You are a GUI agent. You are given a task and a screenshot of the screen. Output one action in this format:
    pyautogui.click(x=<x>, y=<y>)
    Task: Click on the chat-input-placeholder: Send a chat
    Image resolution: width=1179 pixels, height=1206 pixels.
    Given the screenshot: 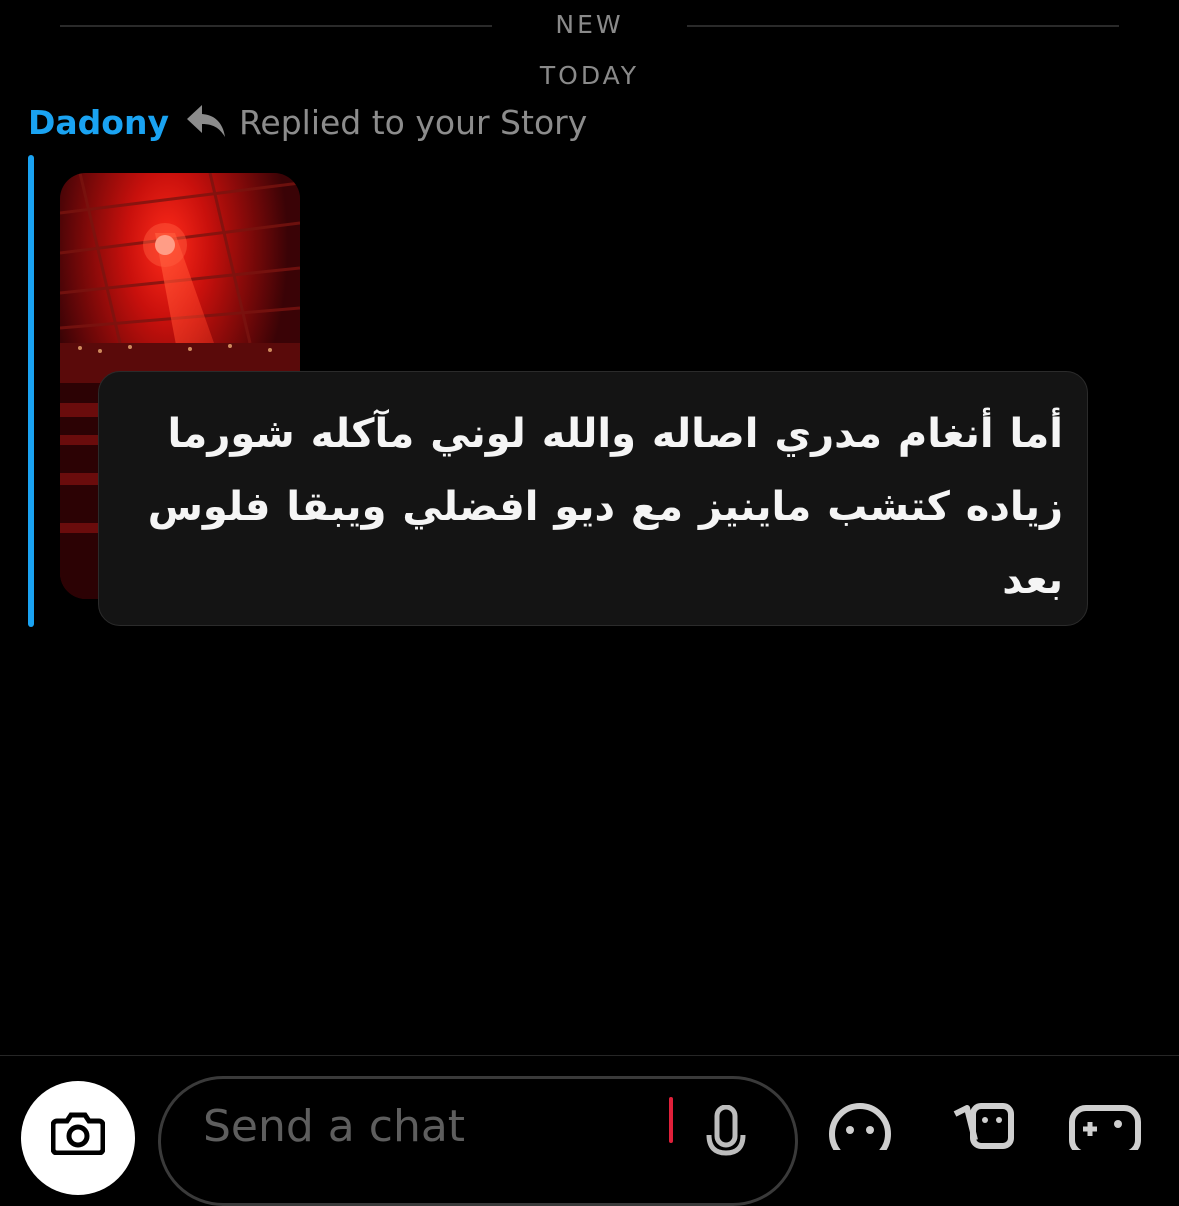 What is the action you would take?
    pyautogui.click(x=334, y=1126)
    